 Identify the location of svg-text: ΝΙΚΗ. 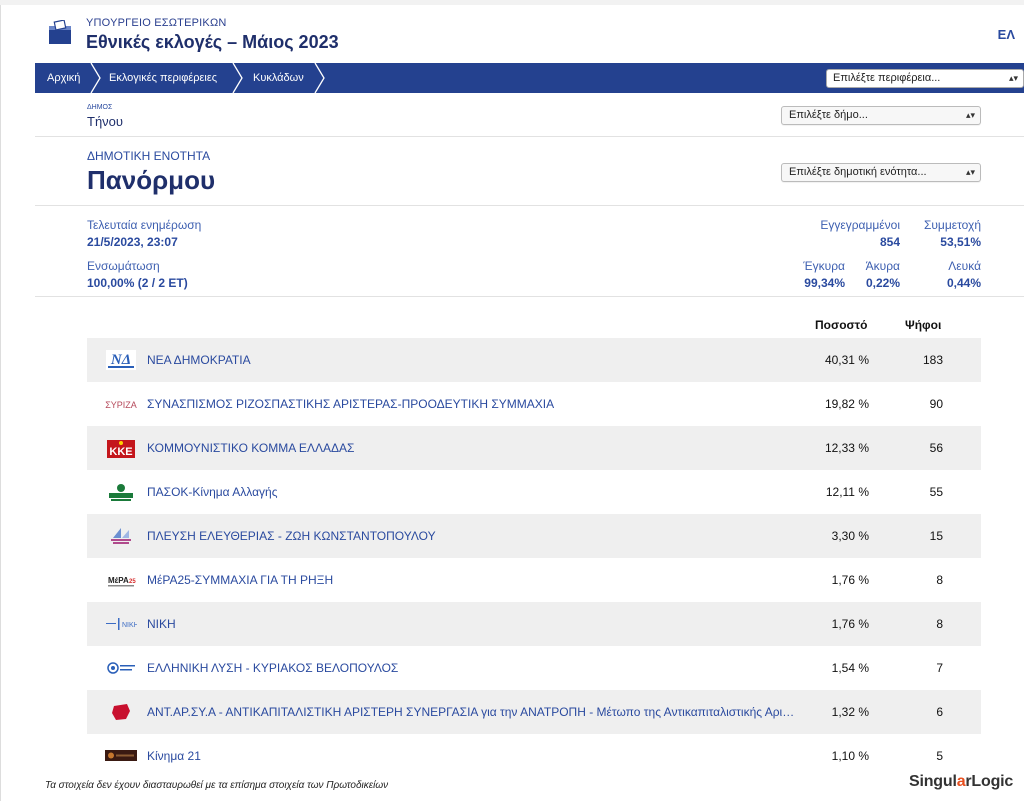
(129, 625).